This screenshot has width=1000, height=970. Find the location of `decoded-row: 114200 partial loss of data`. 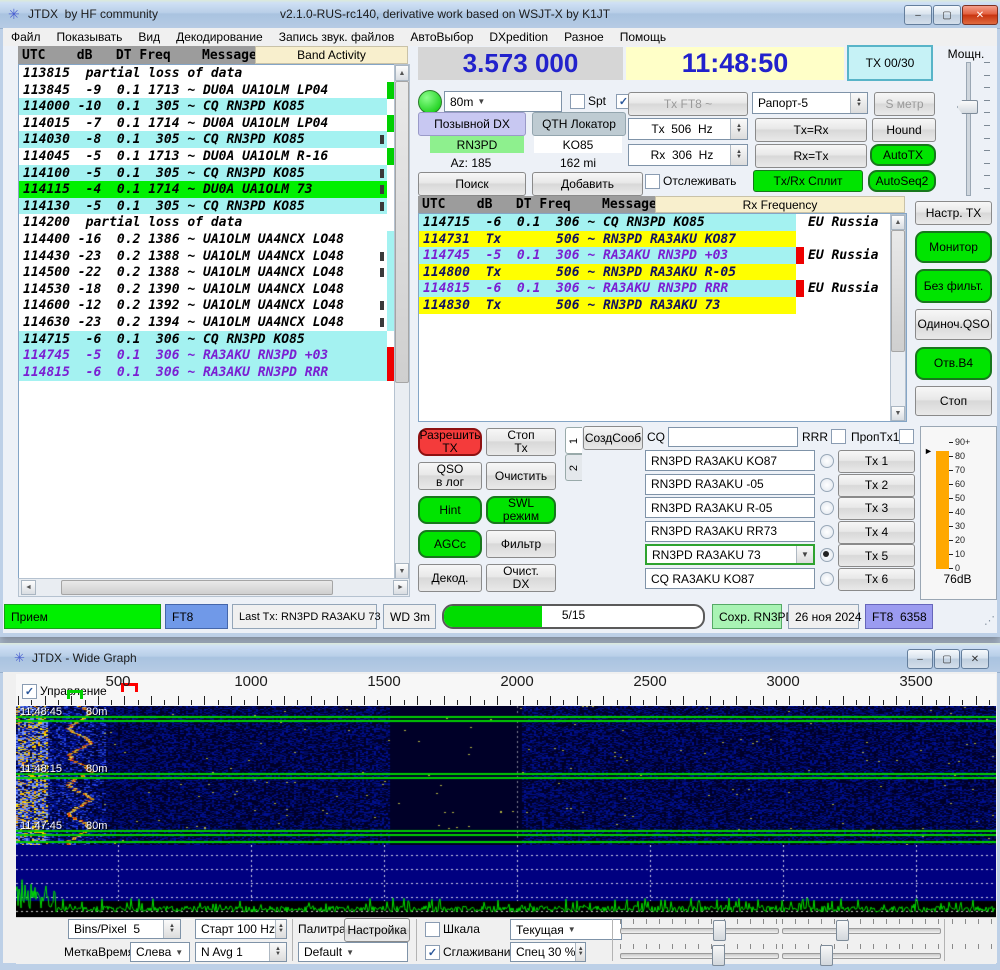

decoded-row: 114200 partial loss of data is located at coordinates (207, 223).